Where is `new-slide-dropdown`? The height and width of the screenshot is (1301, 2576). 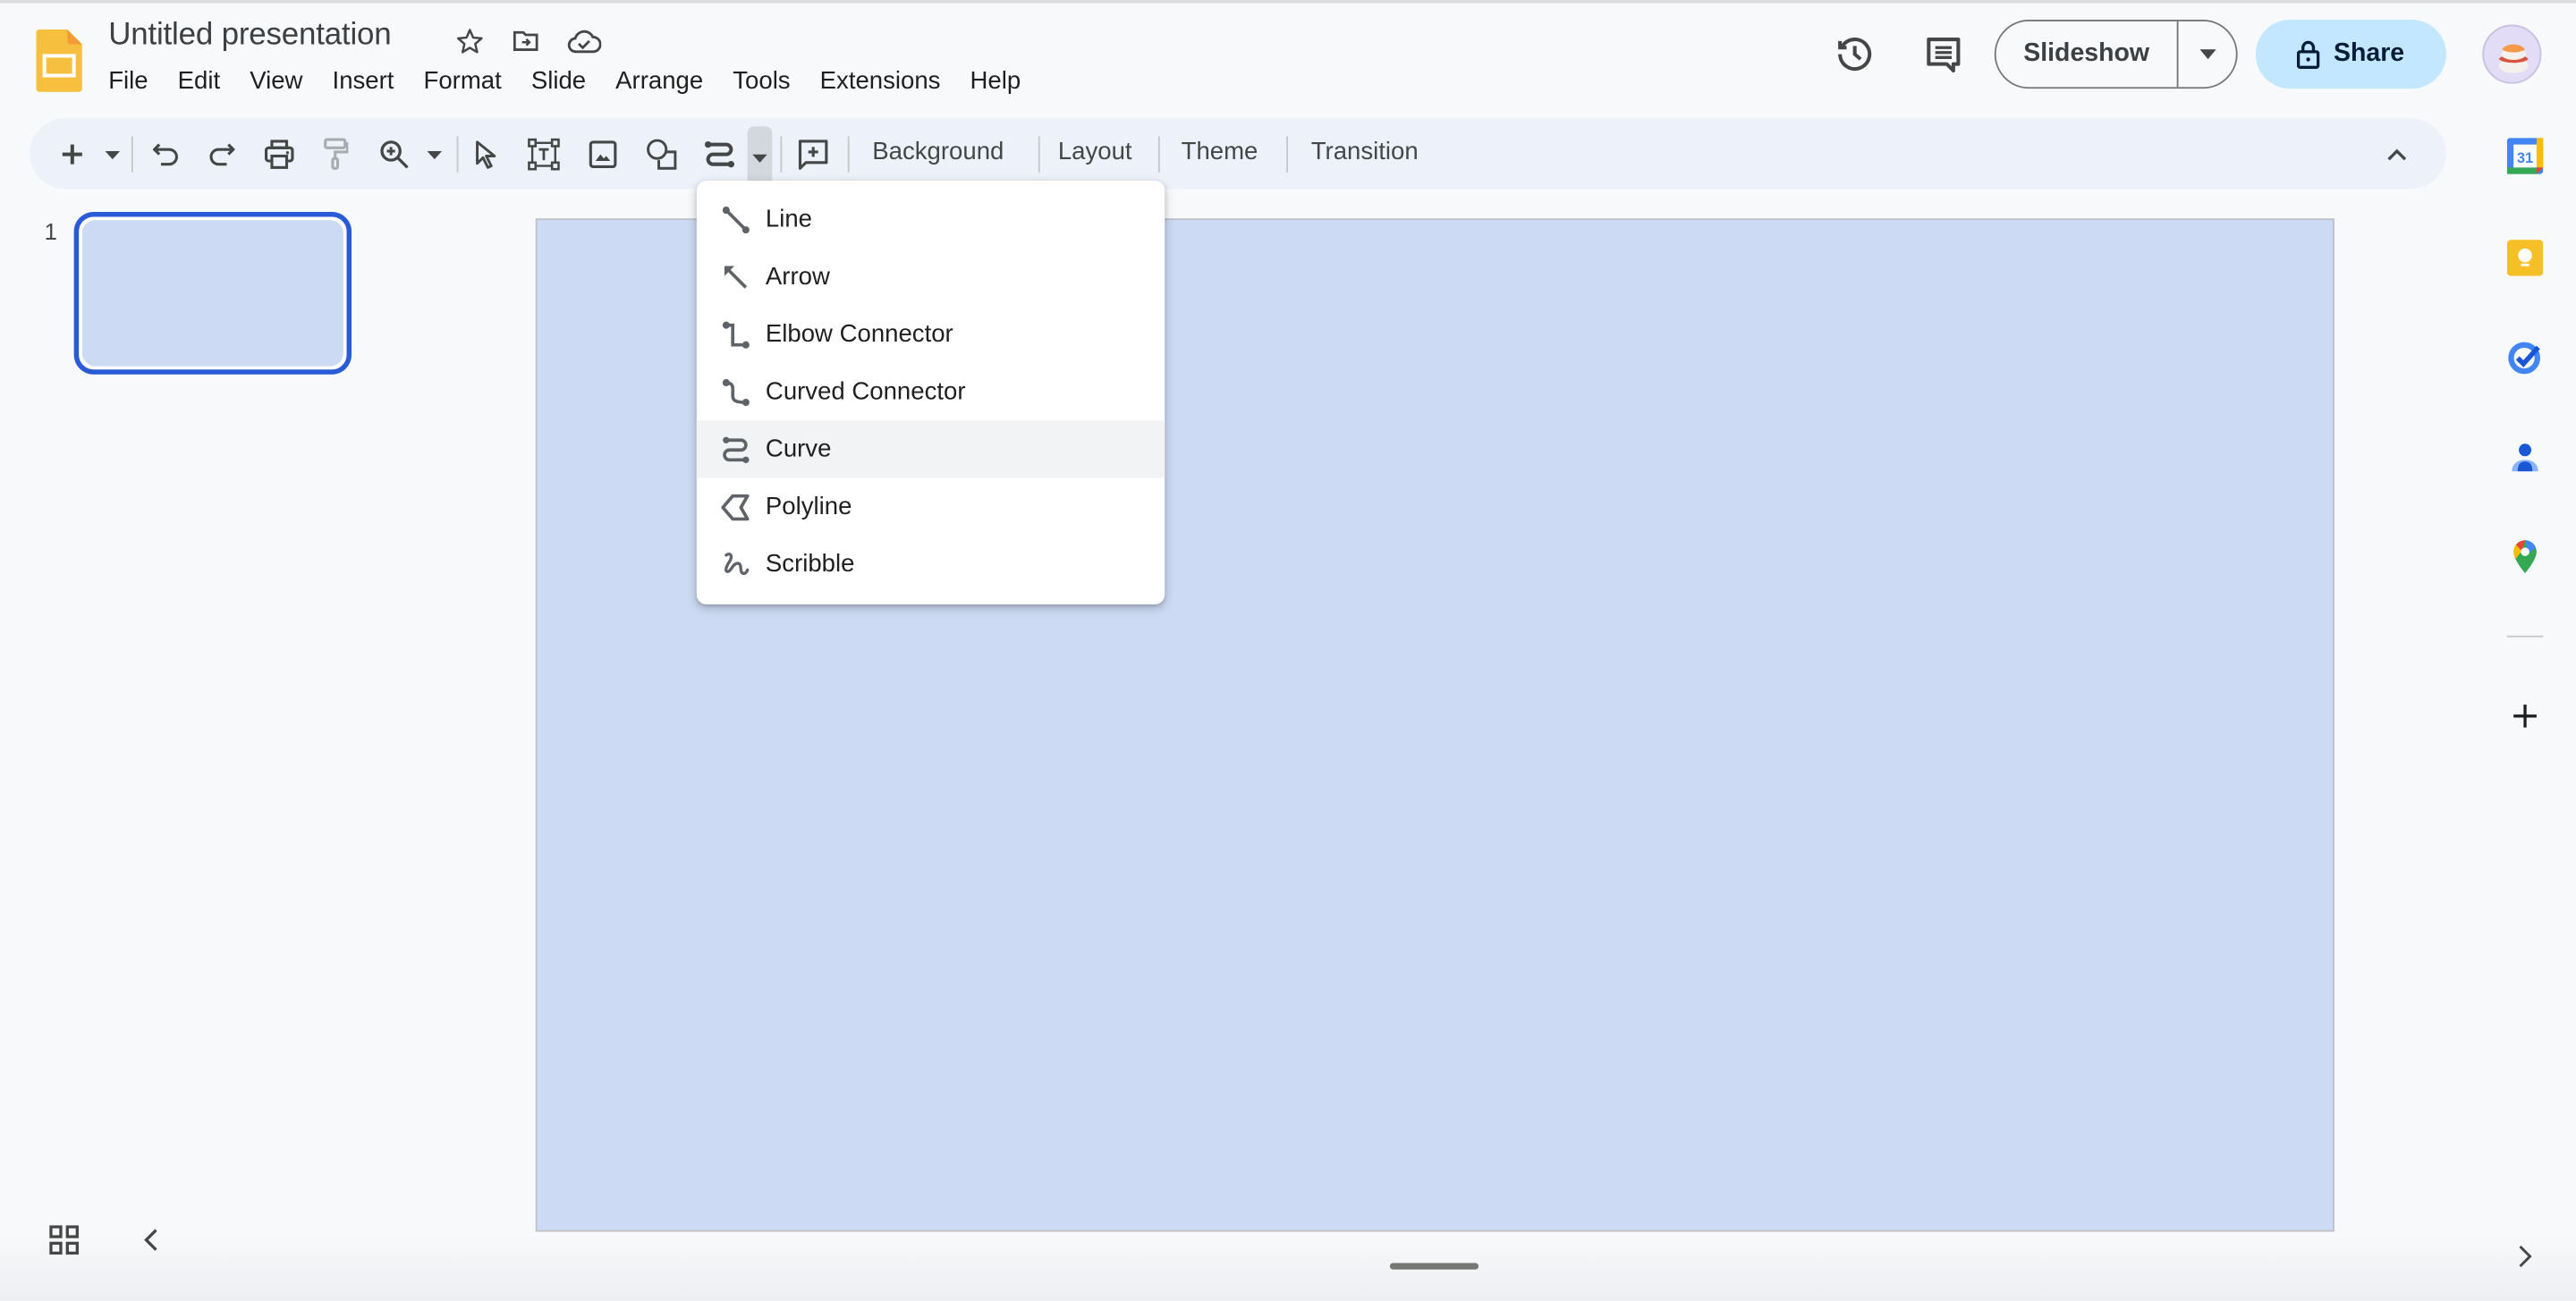 new-slide-dropdown is located at coordinates (111, 154).